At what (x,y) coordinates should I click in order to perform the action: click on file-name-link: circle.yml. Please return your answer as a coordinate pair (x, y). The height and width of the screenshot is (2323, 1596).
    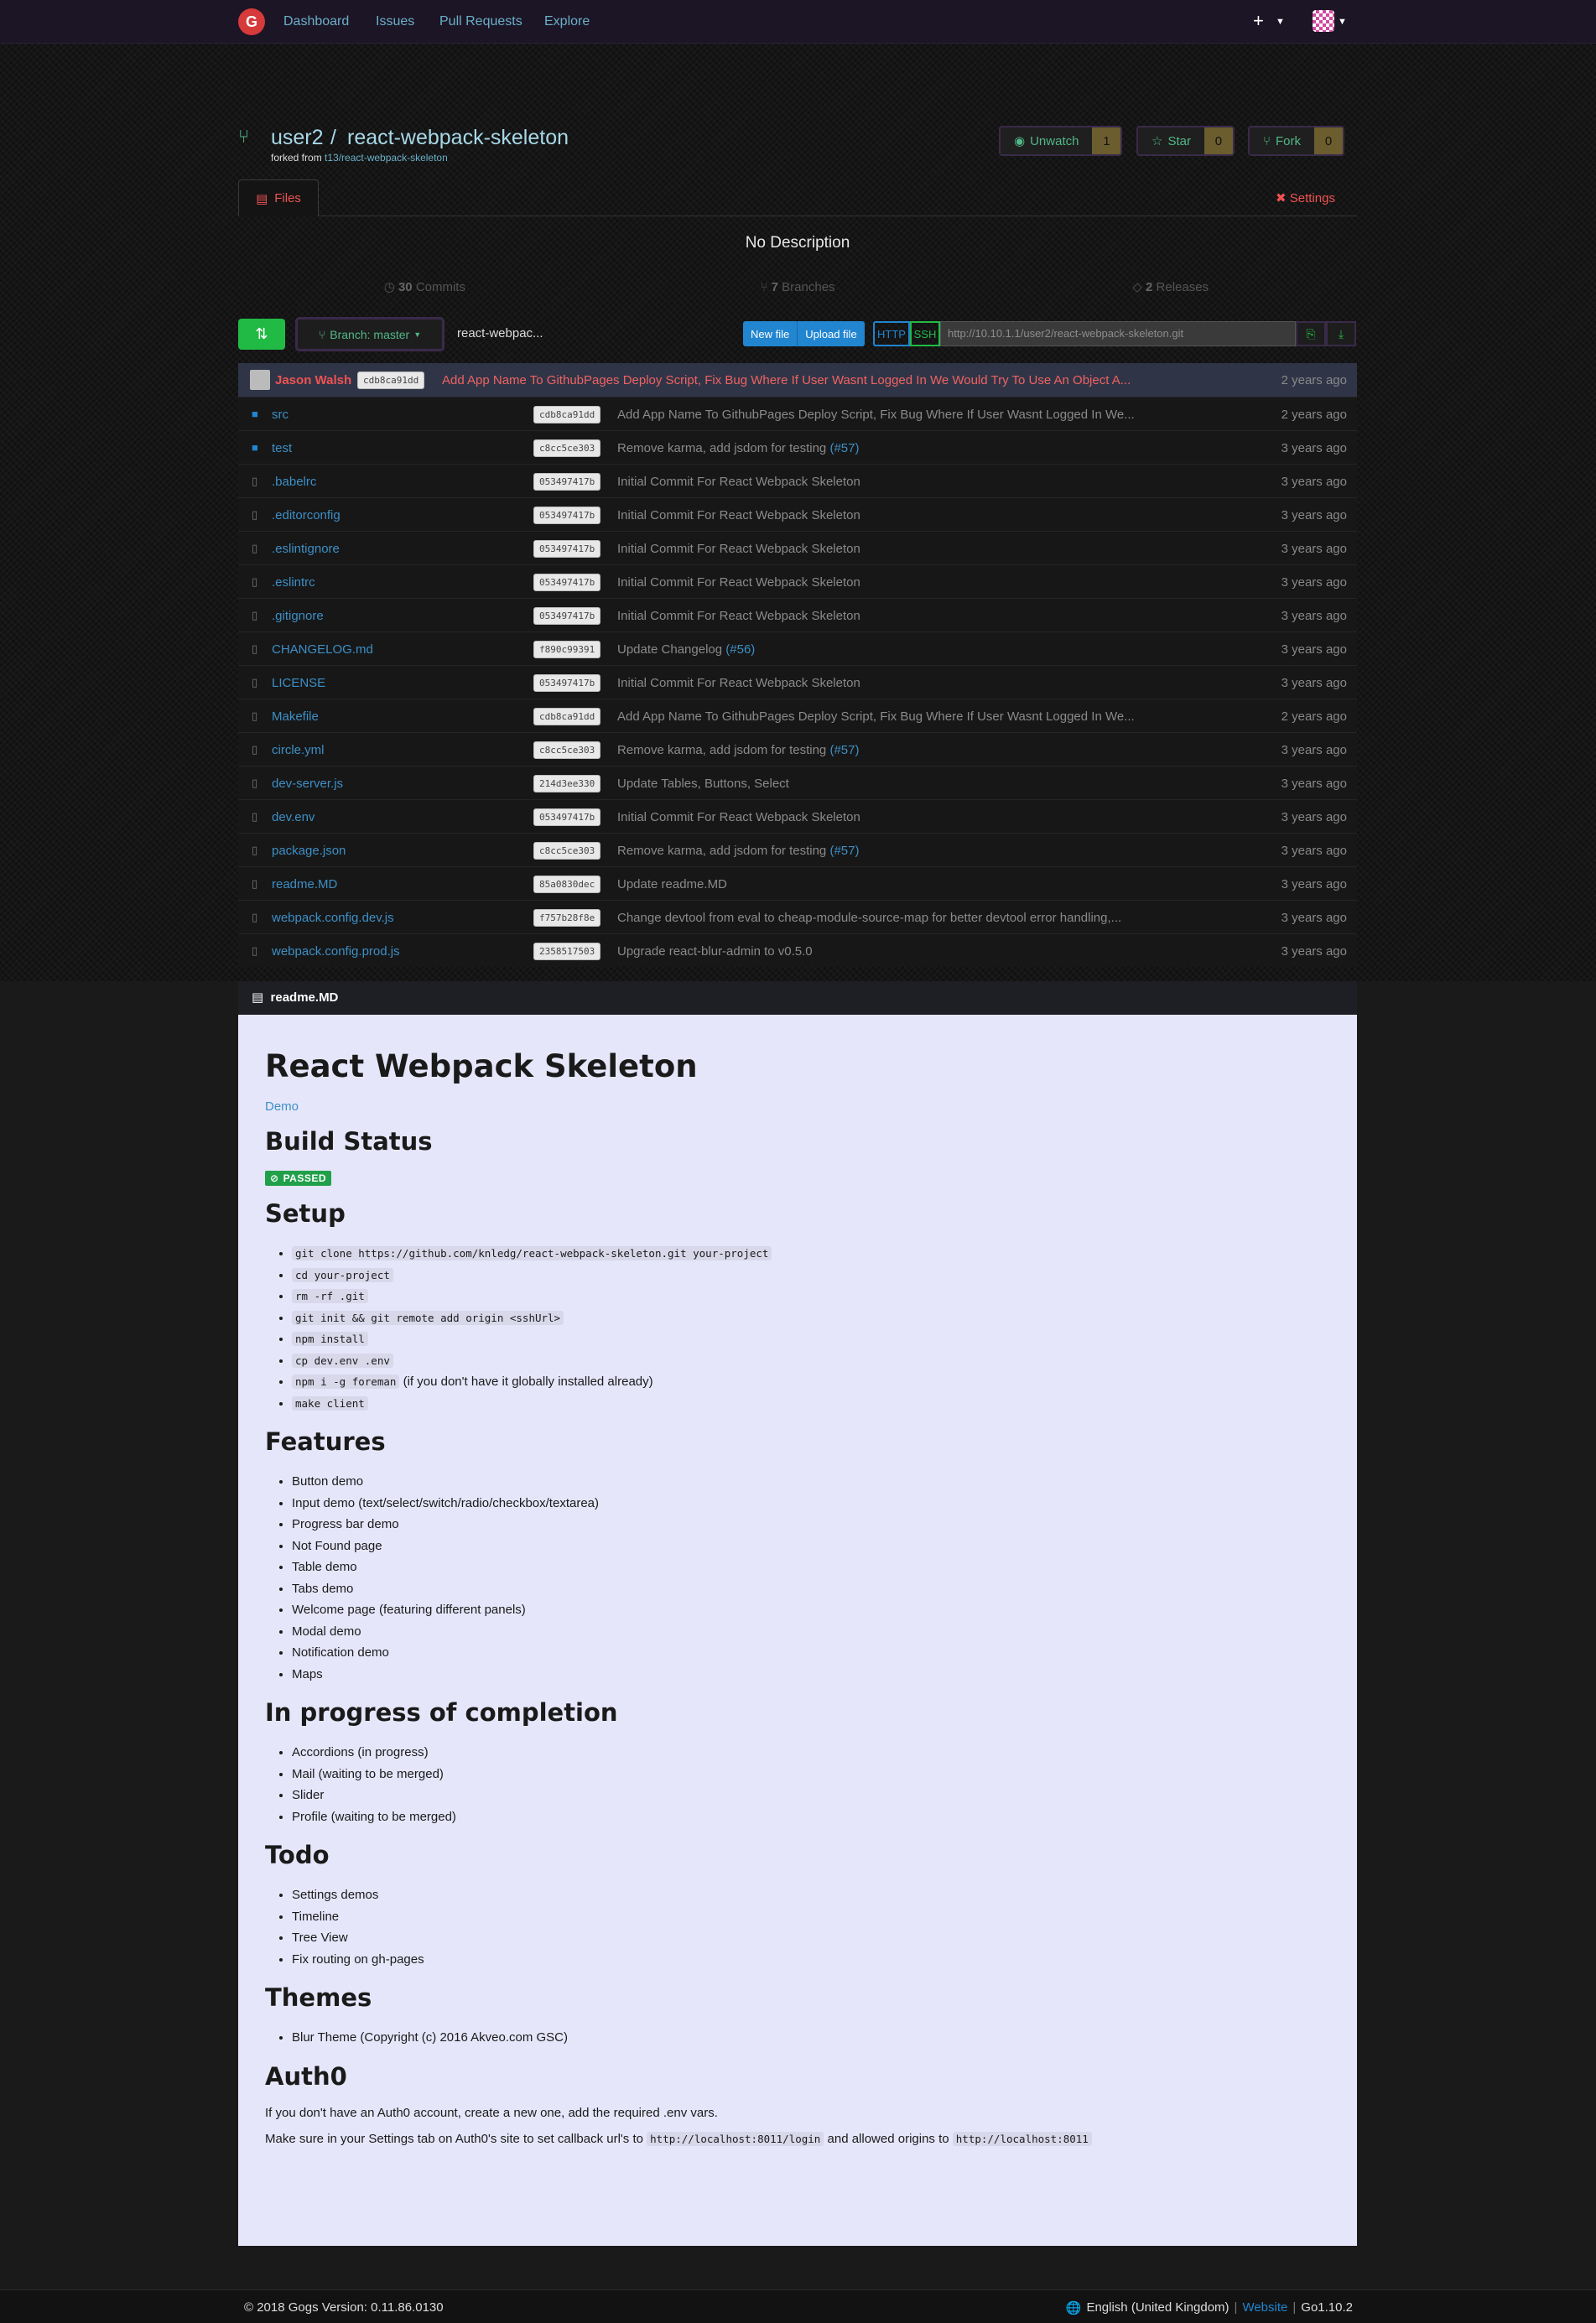
    Looking at the image, I should click on (298, 750).